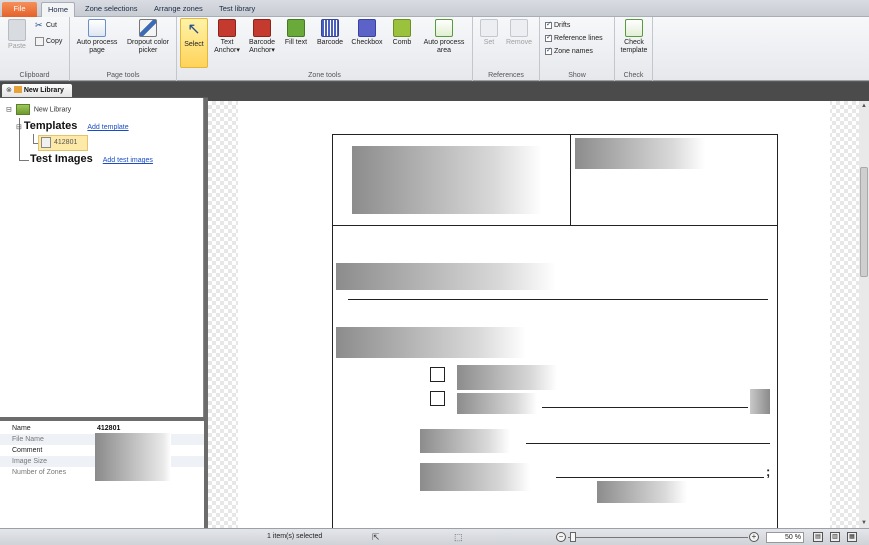 The image size is (869, 545). I want to click on paste-label: Paste, so click(17, 46).